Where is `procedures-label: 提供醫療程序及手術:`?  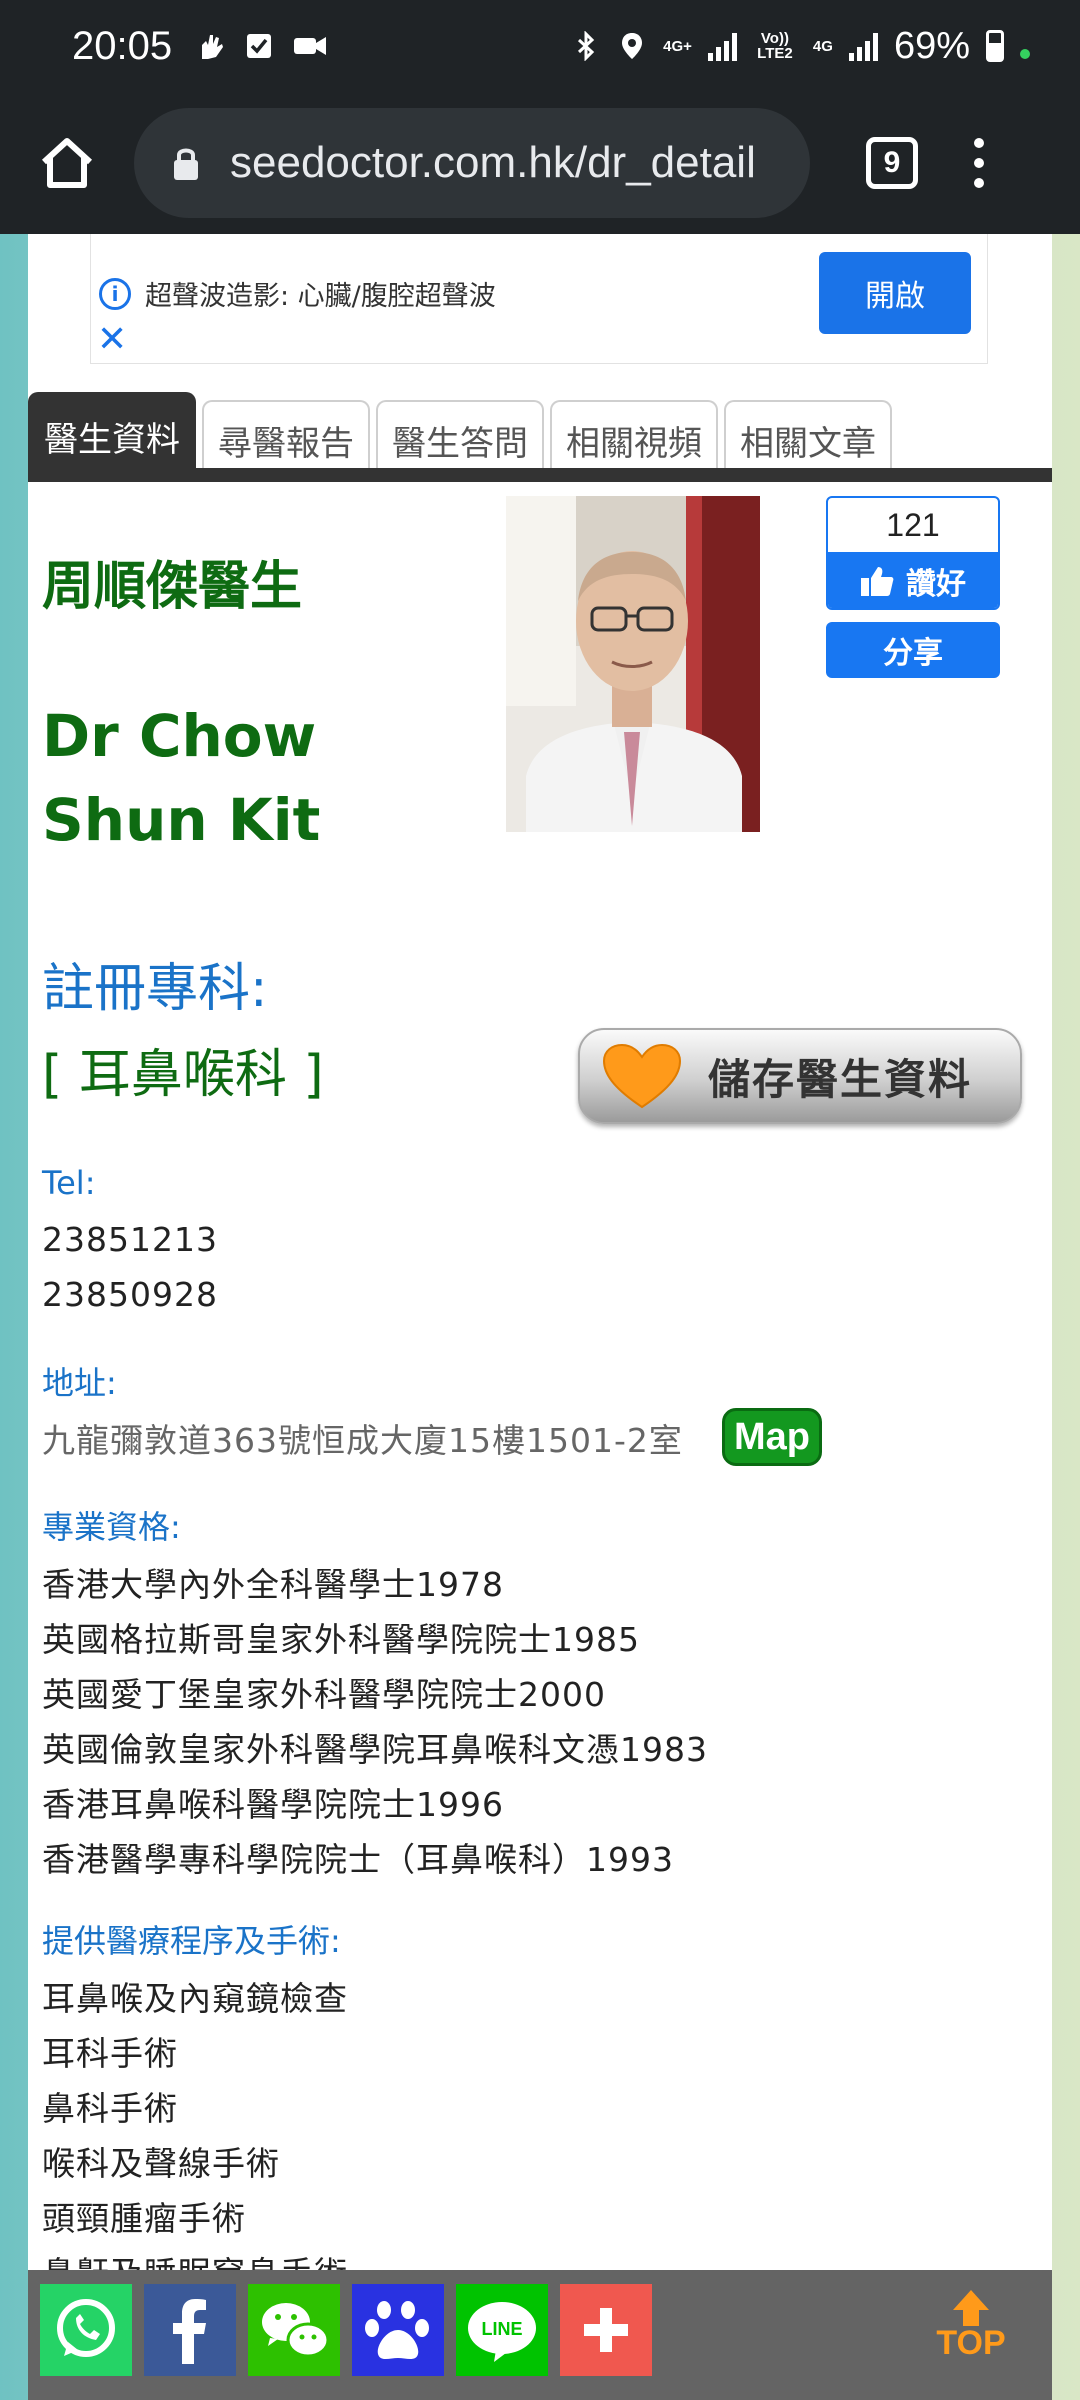
procedures-label: 提供醫療程序及手術: is located at coordinates (191, 1941).